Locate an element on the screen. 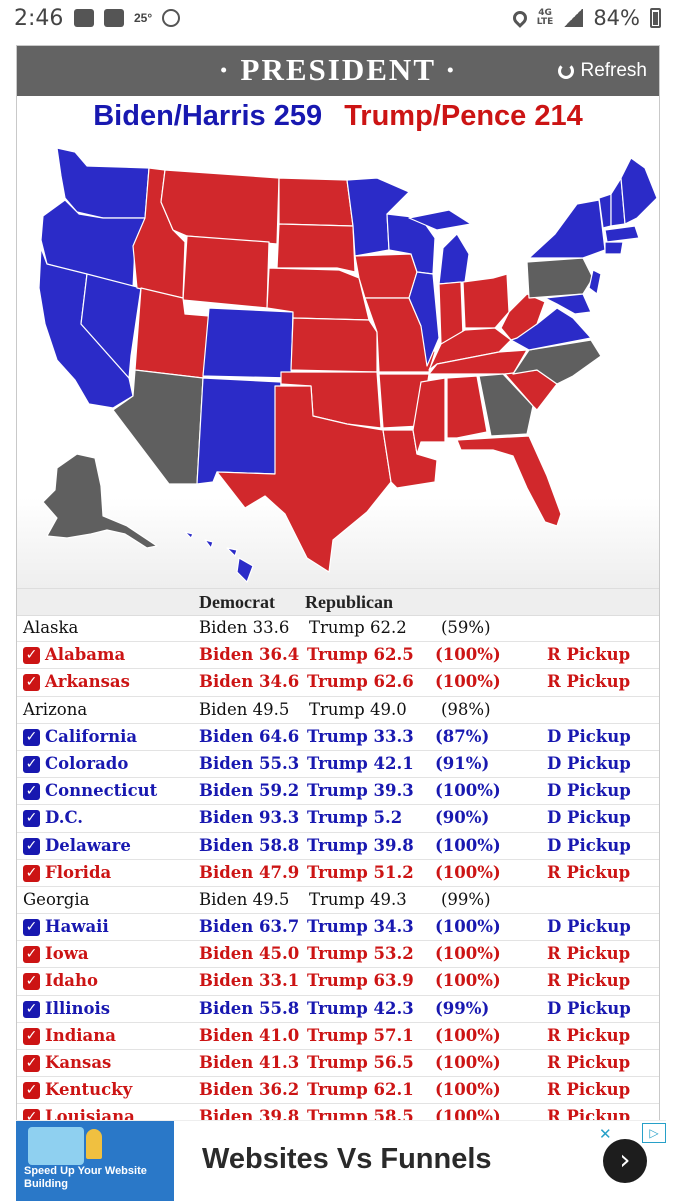 Image resolution: width=675 pixels, height=1201 pixels. rep-value: Trump 56.5 is located at coordinates (360, 1062).